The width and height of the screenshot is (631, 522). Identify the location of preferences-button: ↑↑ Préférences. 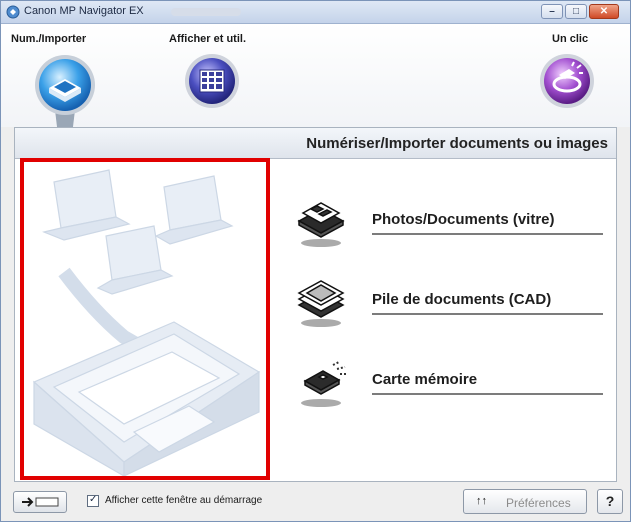
(525, 501).